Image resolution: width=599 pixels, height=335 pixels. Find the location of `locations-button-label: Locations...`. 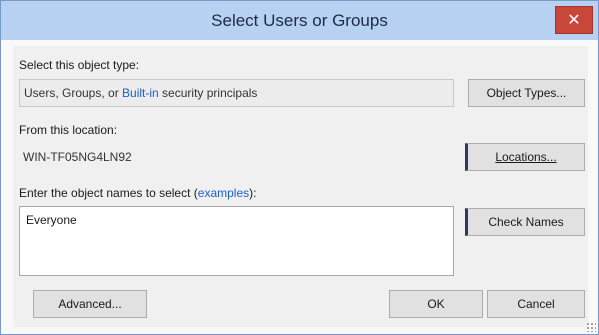

locations-button-label: Locations... is located at coordinates (526, 157).